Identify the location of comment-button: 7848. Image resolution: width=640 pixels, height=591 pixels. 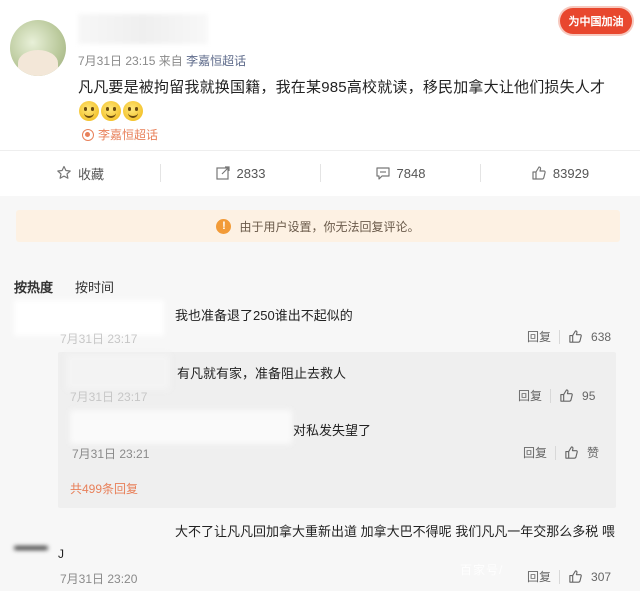
(400, 173).